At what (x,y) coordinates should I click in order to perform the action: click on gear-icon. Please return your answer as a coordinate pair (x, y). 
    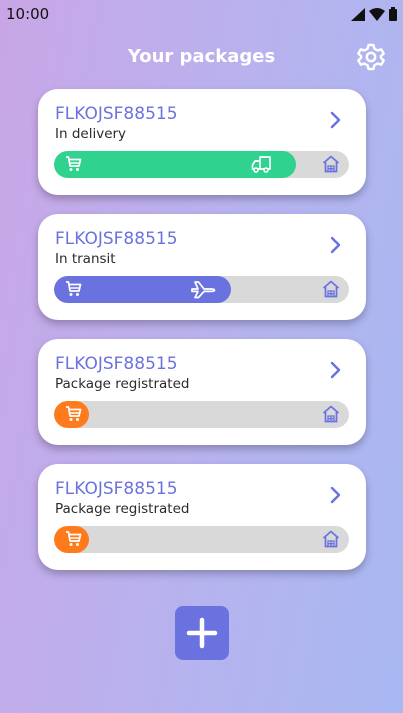
    Looking at the image, I should click on (371, 57).